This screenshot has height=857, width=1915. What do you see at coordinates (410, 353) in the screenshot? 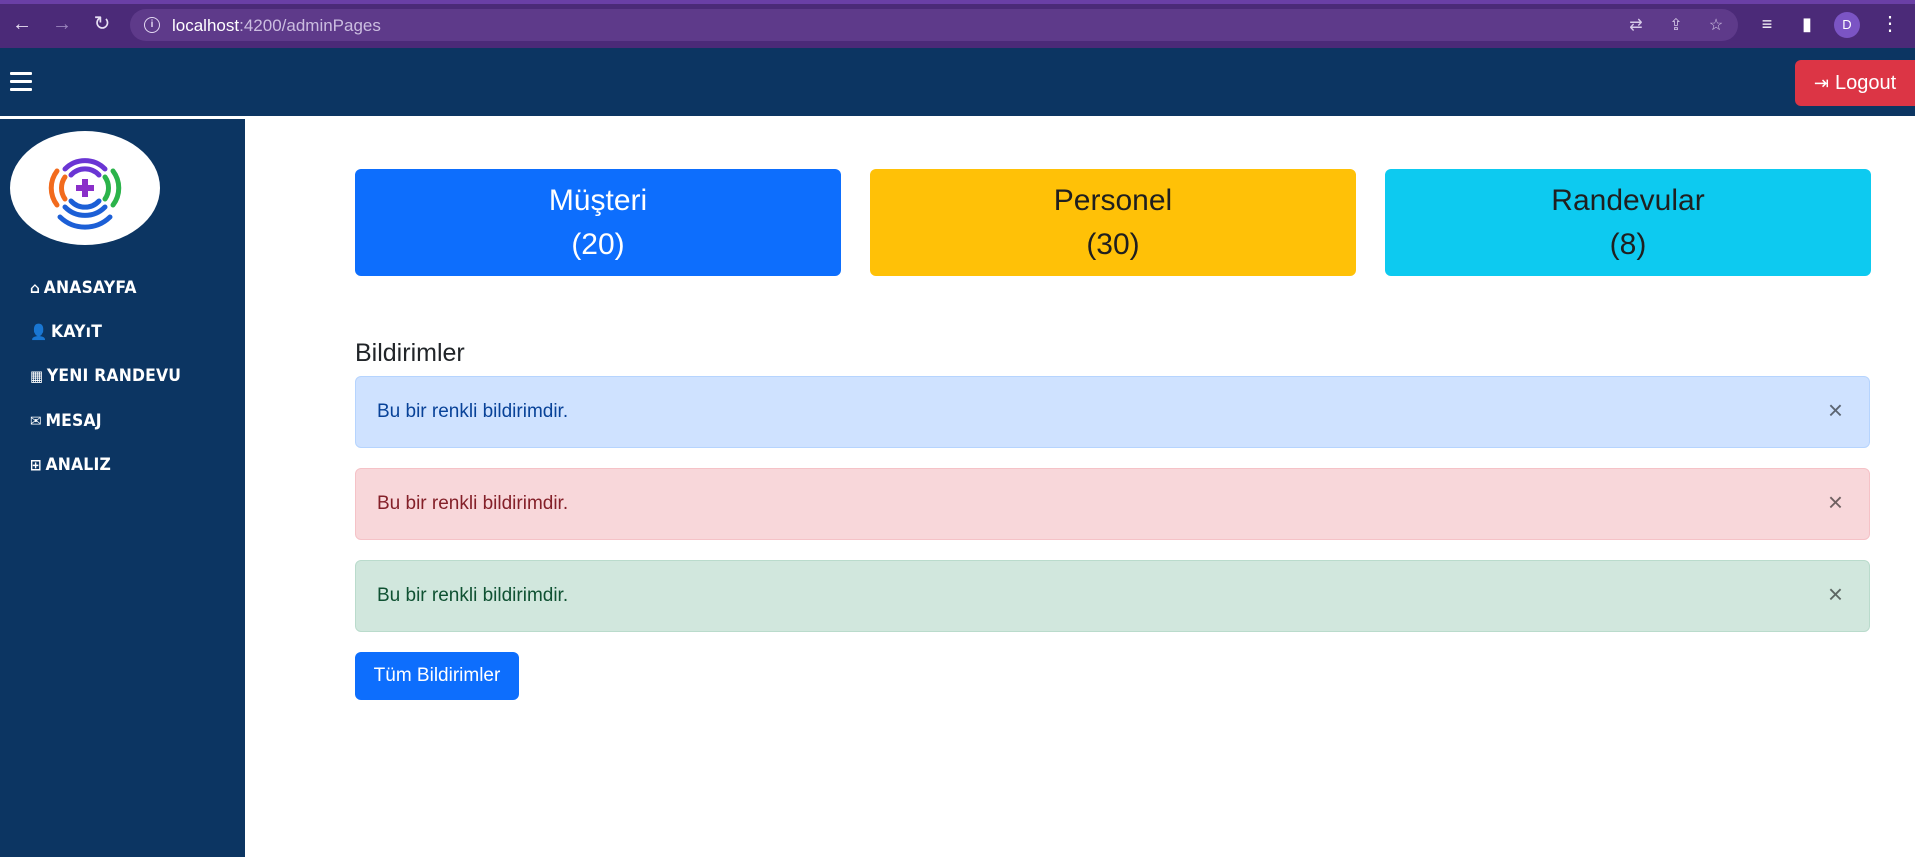
I see `notifications-title: Bildirimler` at bounding box center [410, 353].